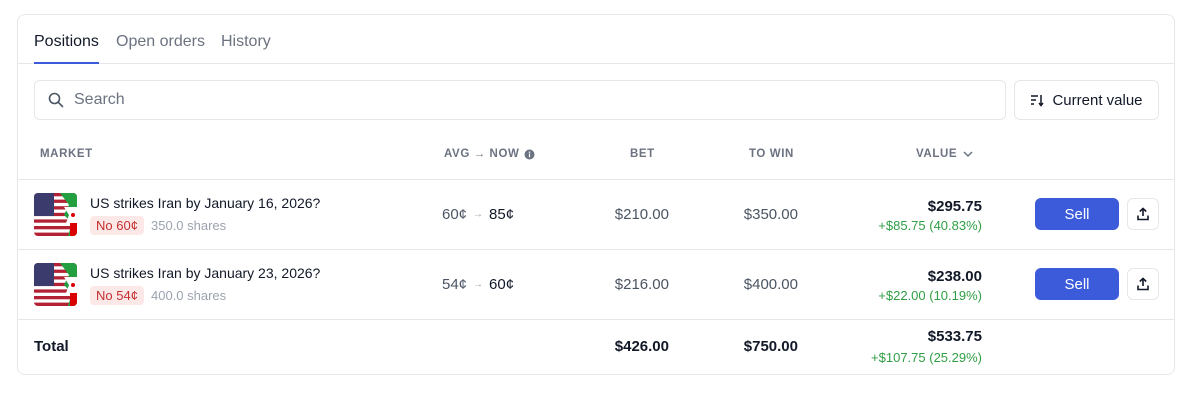 The height and width of the screenshot is (411, 1200). Describe the element at coordinates (482, 154) in the screenshot. I see `column-avg-now-label: AVG → NOW` at that location.